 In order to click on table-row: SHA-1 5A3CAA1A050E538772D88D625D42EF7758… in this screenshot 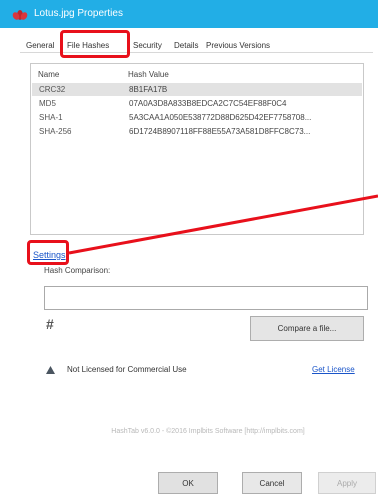, I will do `click(197, 117)`.